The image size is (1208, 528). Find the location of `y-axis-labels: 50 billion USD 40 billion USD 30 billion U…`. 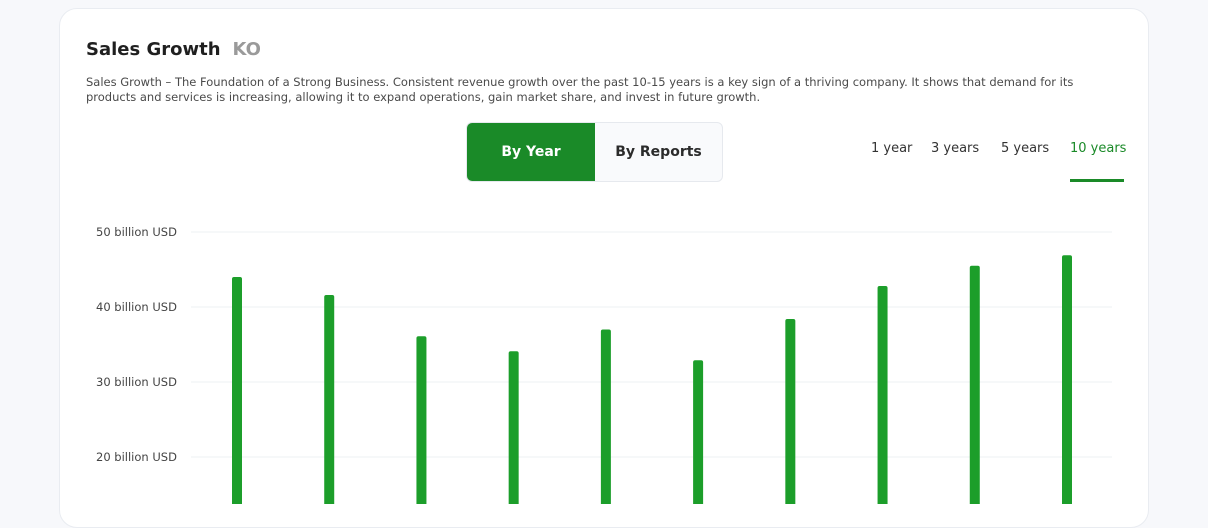

y-axis-labels: 50 billion USD 40 billion USD 30 billion U… is located at coordinates (136, 344).